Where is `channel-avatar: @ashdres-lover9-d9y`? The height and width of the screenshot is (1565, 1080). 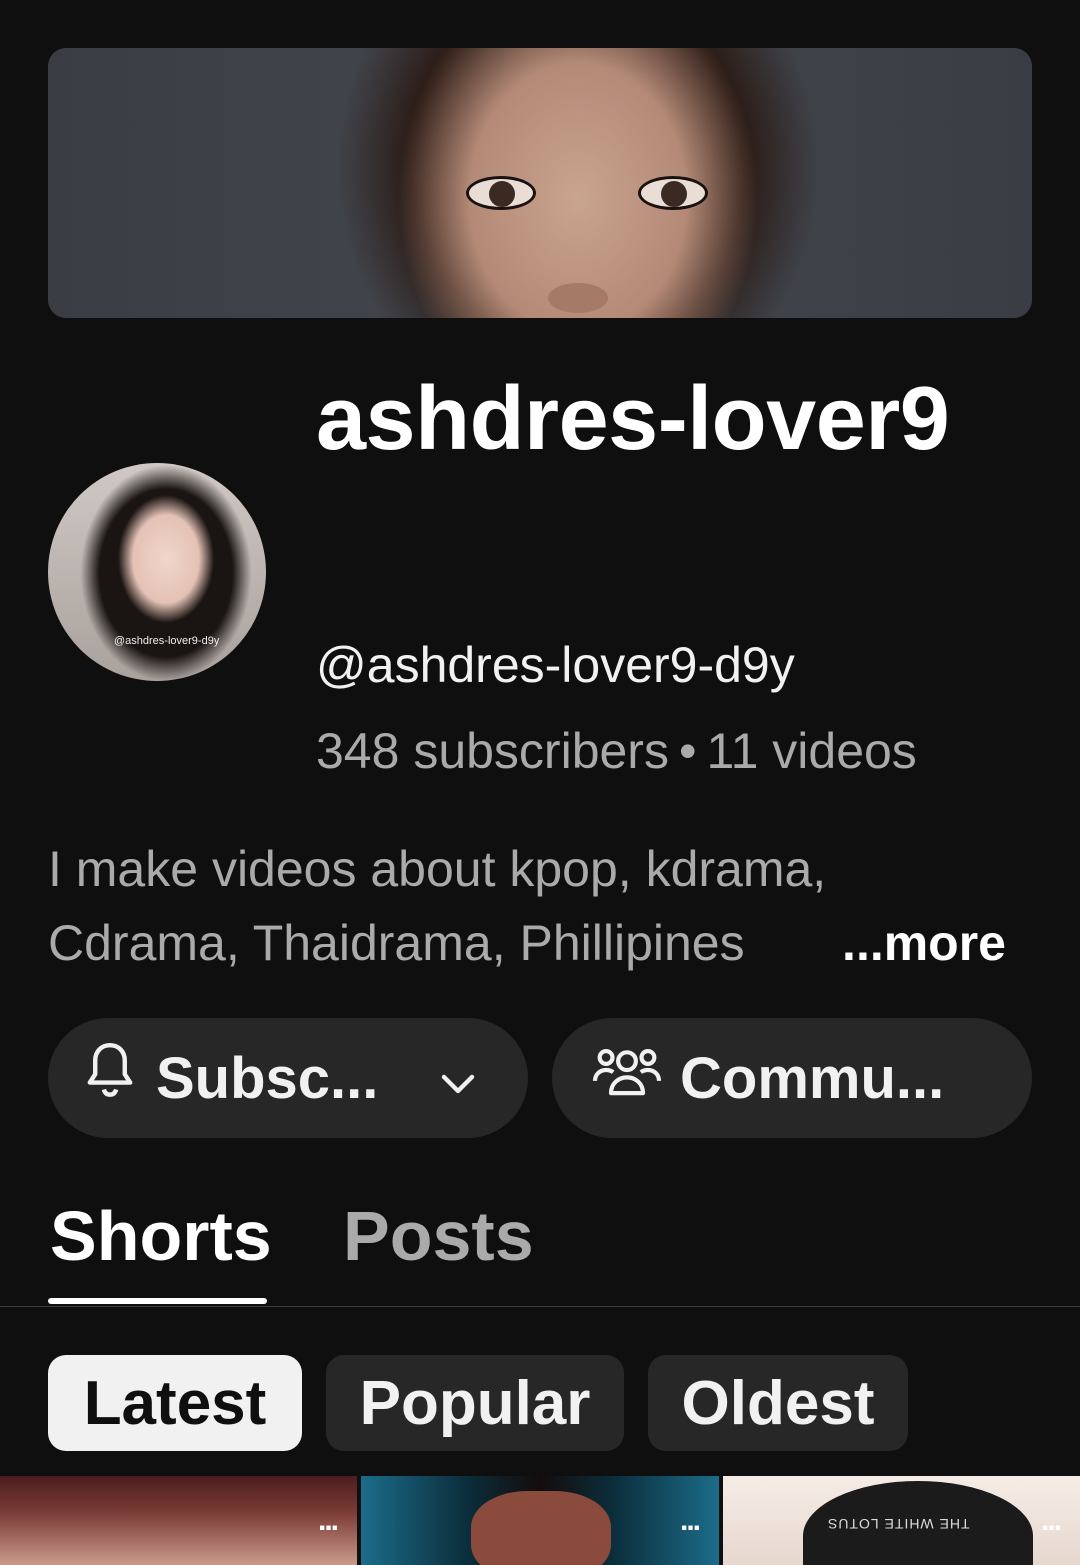
channel-avatar: @ashdres-lover9-d9y is located at coordinates (157, 572).